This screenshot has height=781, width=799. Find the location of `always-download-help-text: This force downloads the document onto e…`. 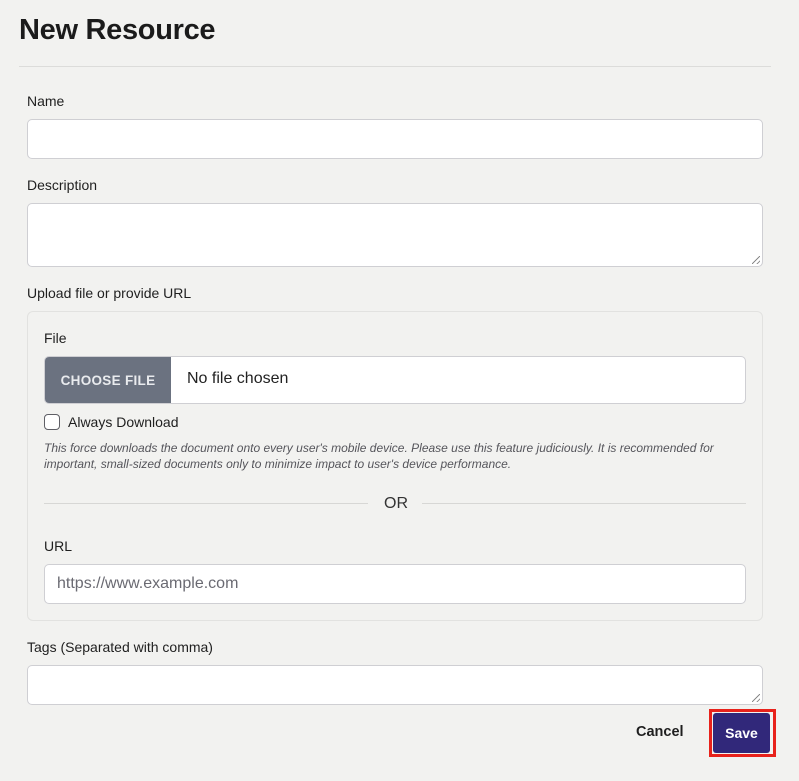

always-download-help-text: This force downloads the document onto e… is located at coordinates (379, 456).